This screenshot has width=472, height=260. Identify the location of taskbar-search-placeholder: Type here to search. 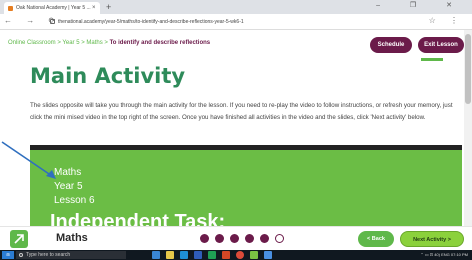
(48, 255).